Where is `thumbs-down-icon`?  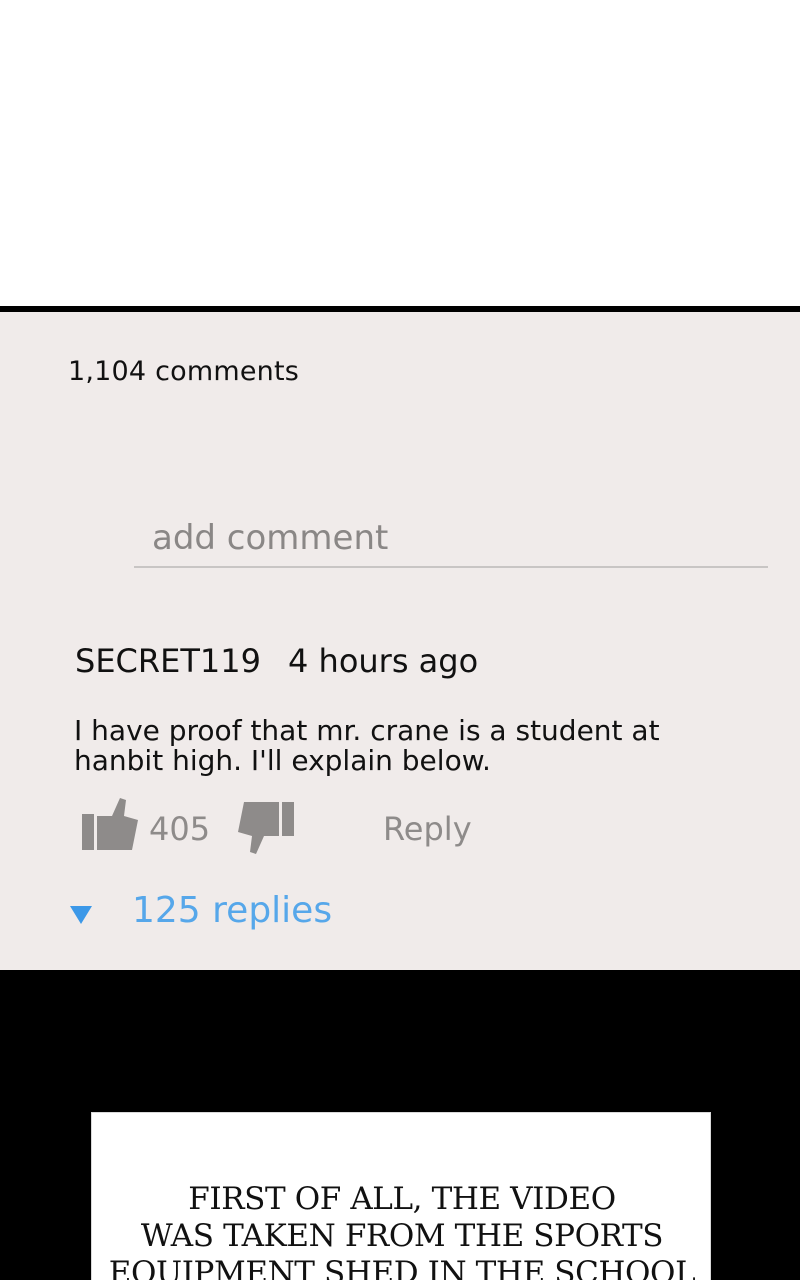 thumbs-down-icon is located at coordinates (266, 827).